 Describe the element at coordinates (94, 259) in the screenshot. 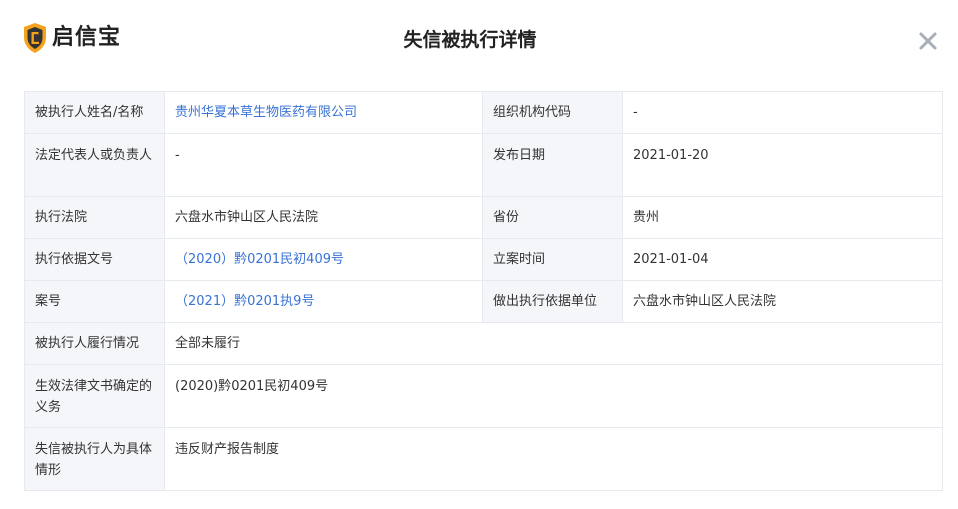

I see `basis-doc-no-label: 执行依据文号` at that location.